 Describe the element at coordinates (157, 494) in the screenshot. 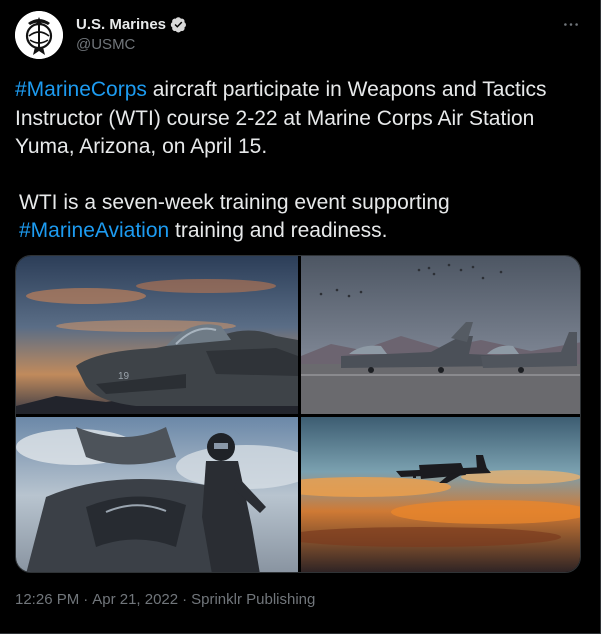

I see `pilot-f35-cockpit-photo` at that location.